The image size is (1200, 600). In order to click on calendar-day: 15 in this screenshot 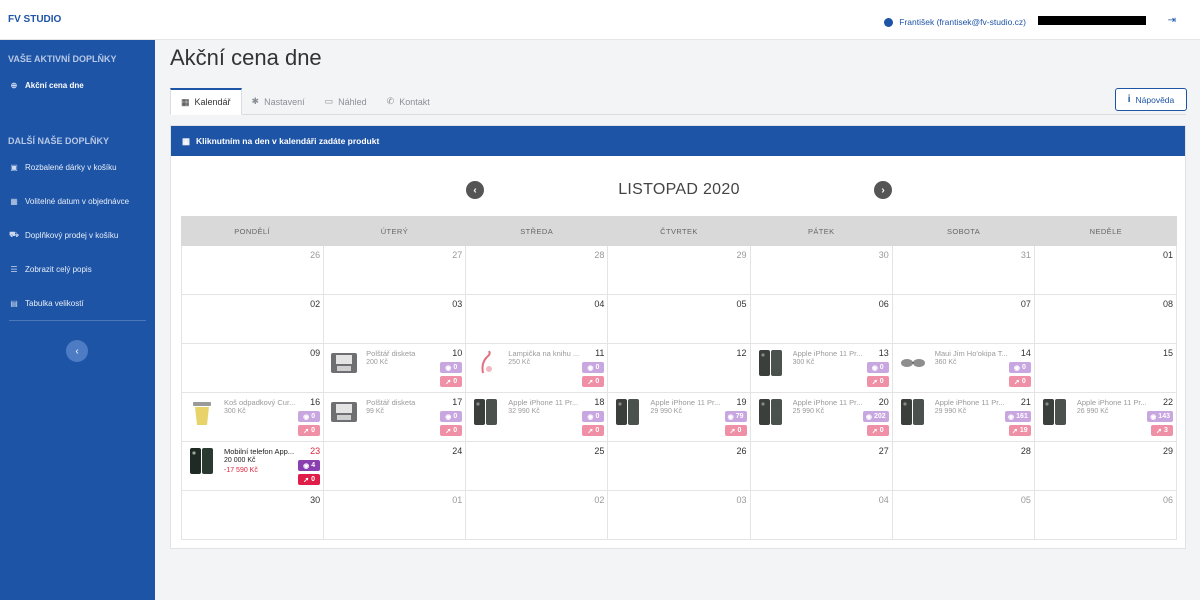, I will do `click(1105, 368)`.